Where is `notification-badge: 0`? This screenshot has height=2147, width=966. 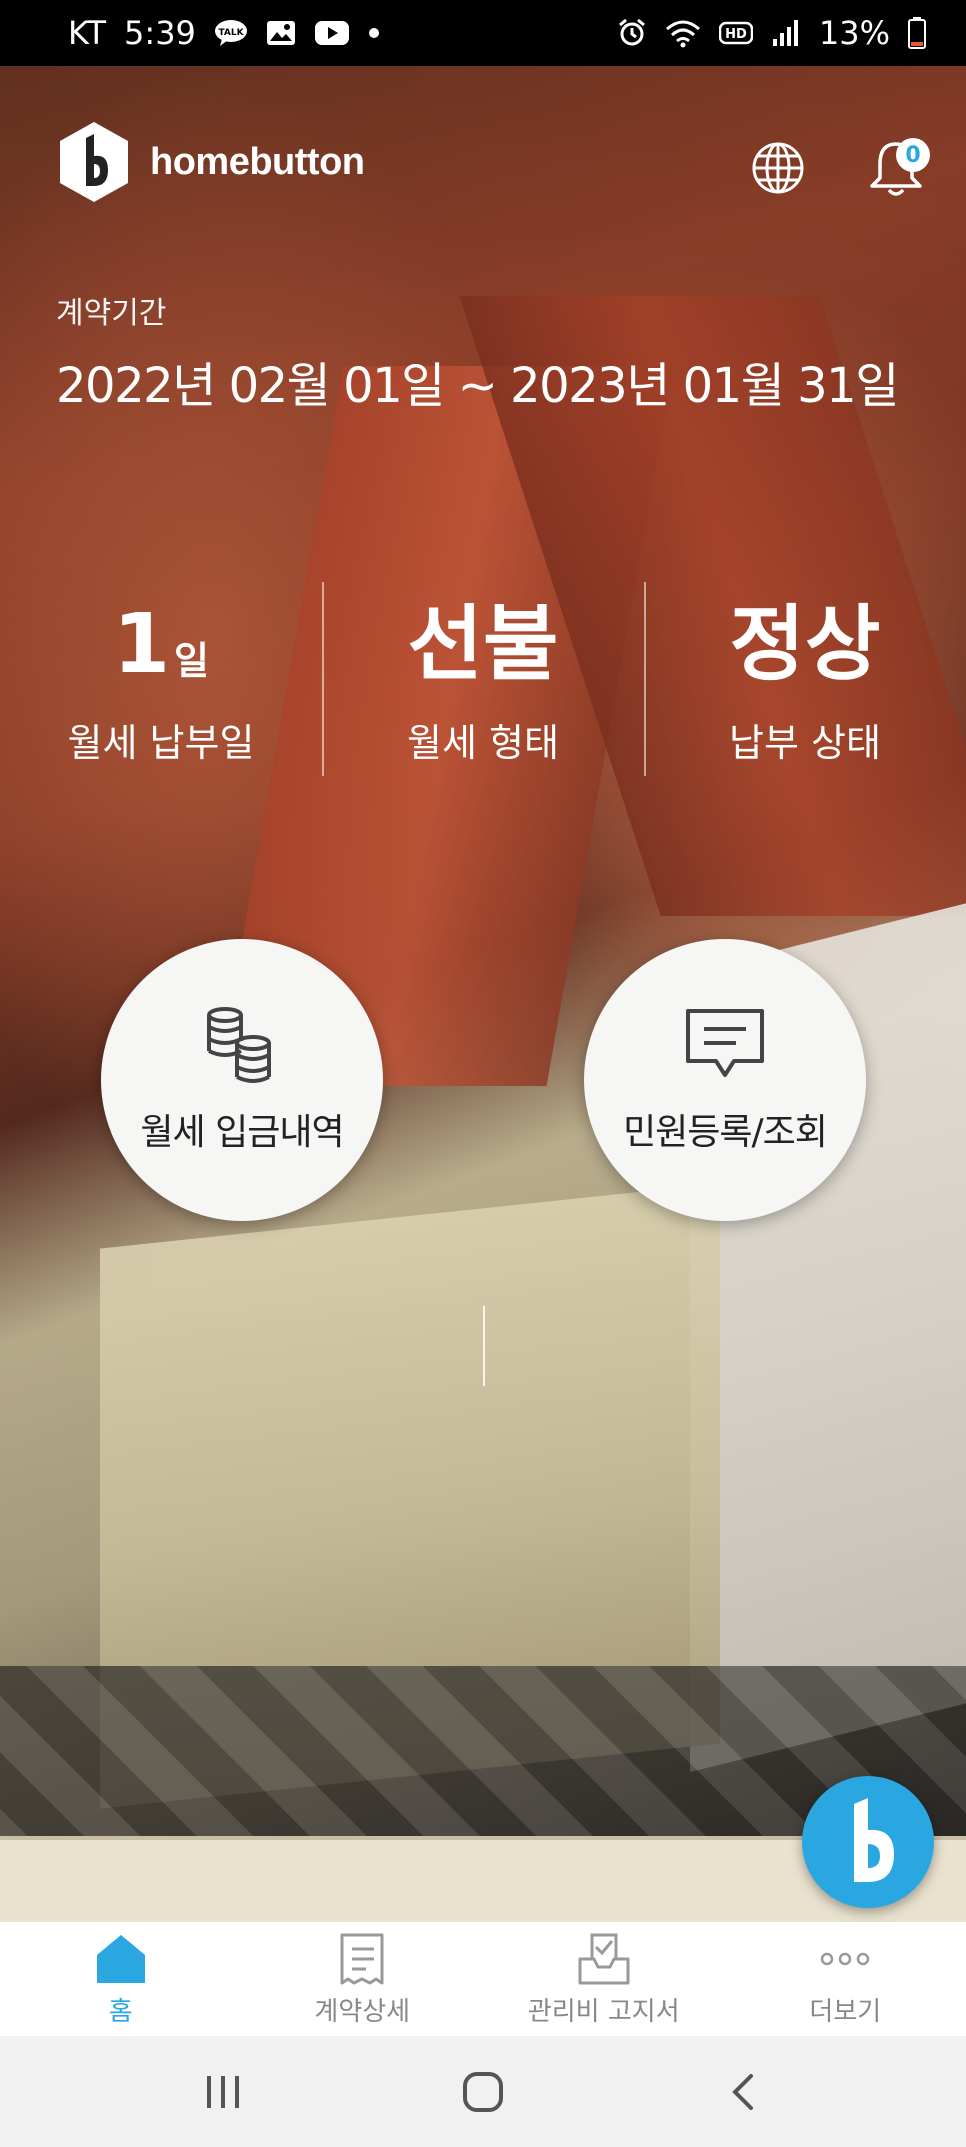
notification-badge: 0 is located at coordinates (913, 155).